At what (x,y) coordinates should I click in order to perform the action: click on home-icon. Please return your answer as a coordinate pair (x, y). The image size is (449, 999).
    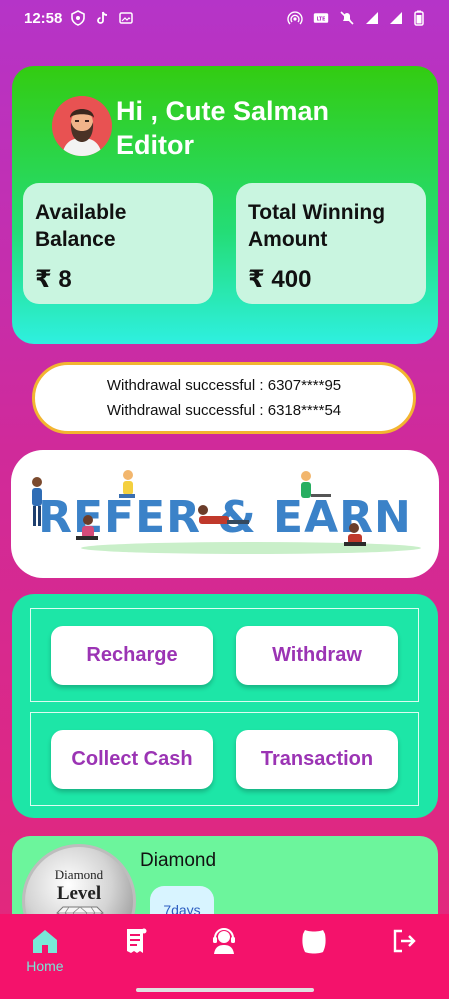
    Looking at the image, I should click on (44, 941).